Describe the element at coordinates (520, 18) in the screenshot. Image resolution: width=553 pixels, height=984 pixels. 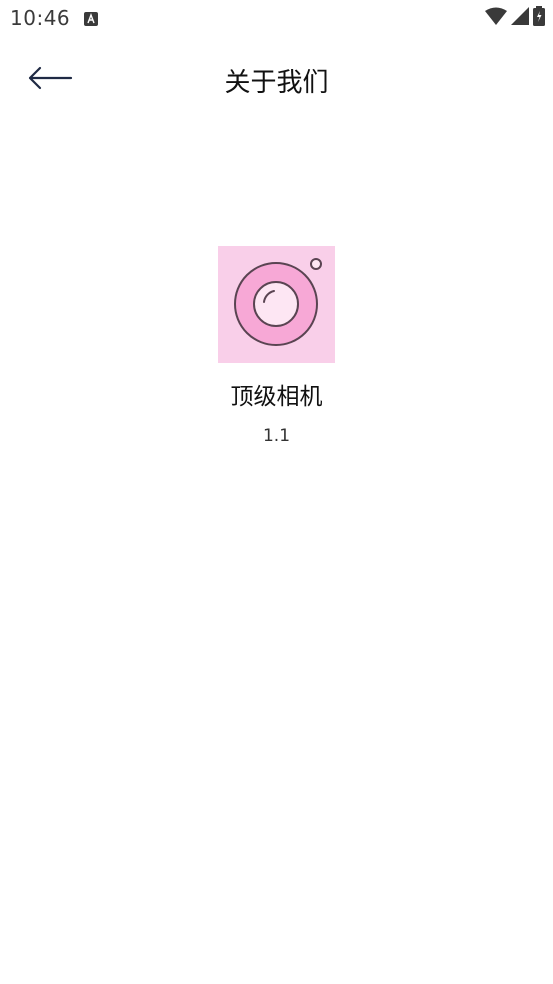
I see `cell-signal-icon` at that location.